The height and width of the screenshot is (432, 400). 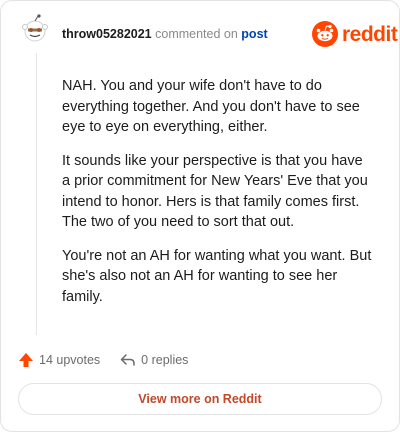 I want to click on reply-count: 0 replies, so click(x=165, y=360).